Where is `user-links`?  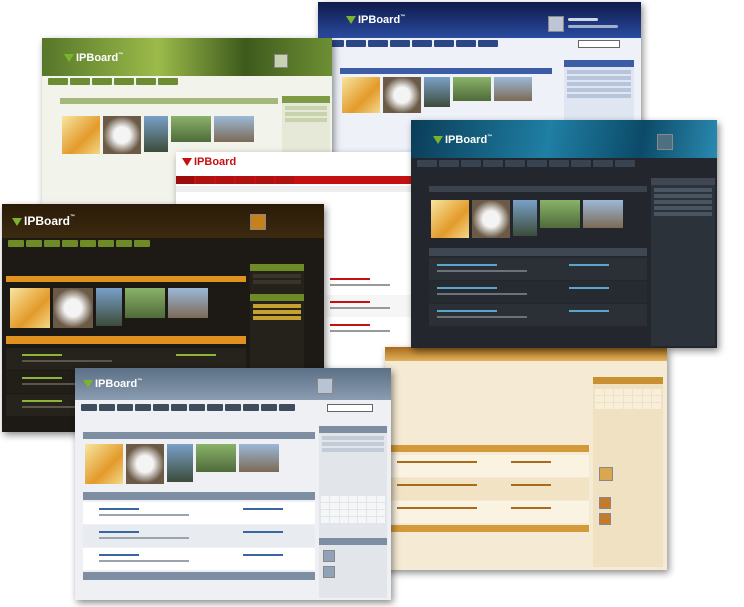
user-links is located at coordinates (593, 26).